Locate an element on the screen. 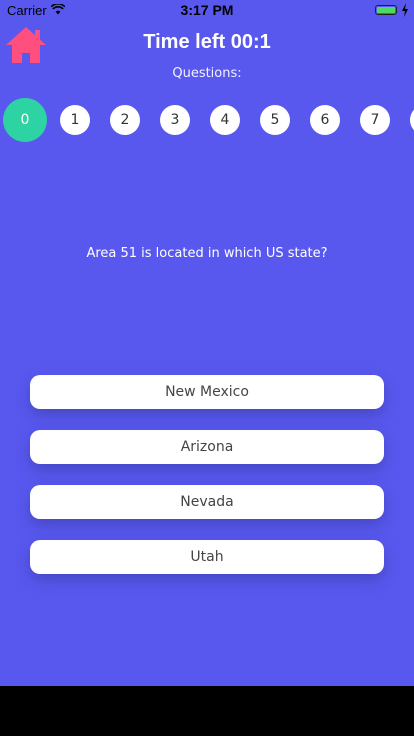 Image resolution: width=414 pixels, height=736 pixels. battery-icon is located at coordinates (386, 10).